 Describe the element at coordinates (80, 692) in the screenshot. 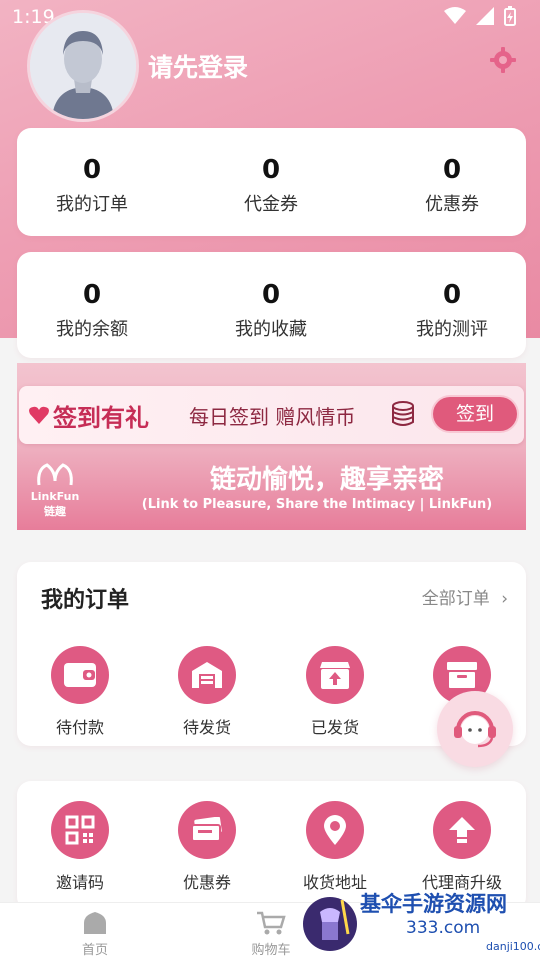

I see `order-pending-payment: 待付款` at that location.